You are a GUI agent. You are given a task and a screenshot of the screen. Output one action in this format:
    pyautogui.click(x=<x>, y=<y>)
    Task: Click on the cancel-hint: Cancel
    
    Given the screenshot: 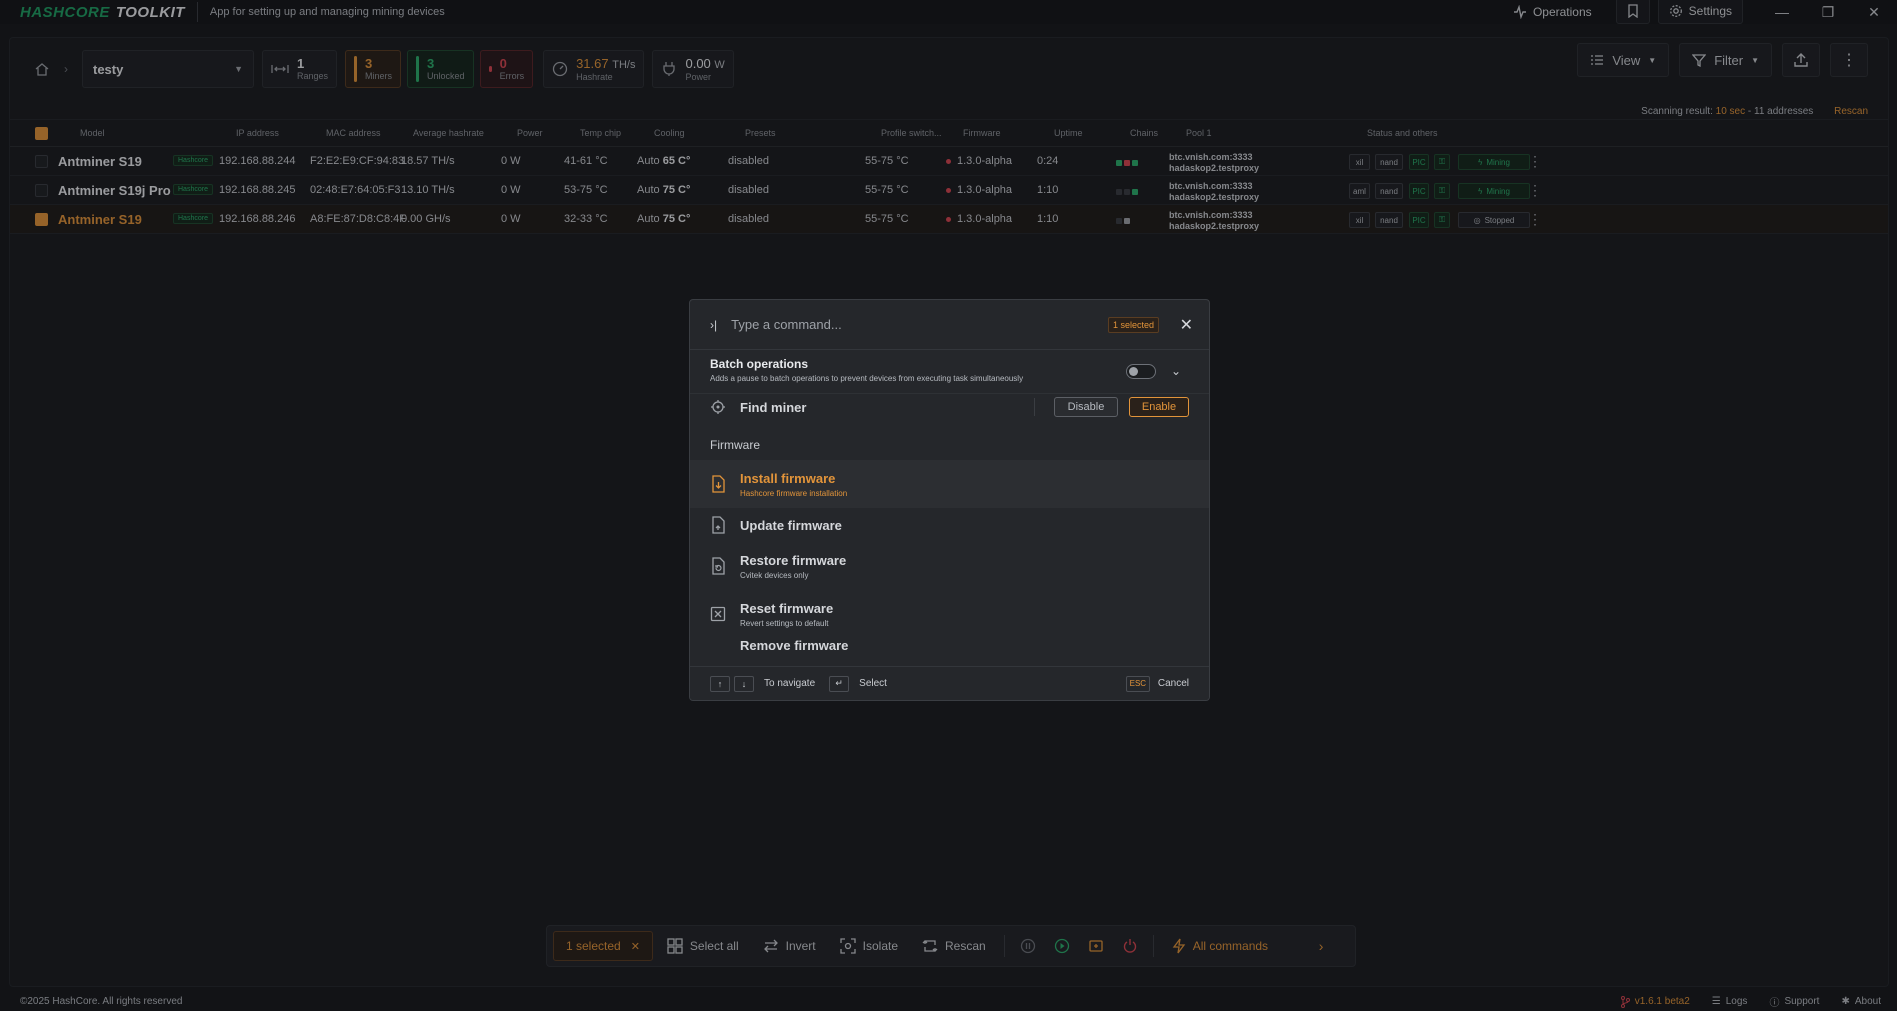 What is the action you would take?
    pyautogui.click(x=1173, y=683)
    